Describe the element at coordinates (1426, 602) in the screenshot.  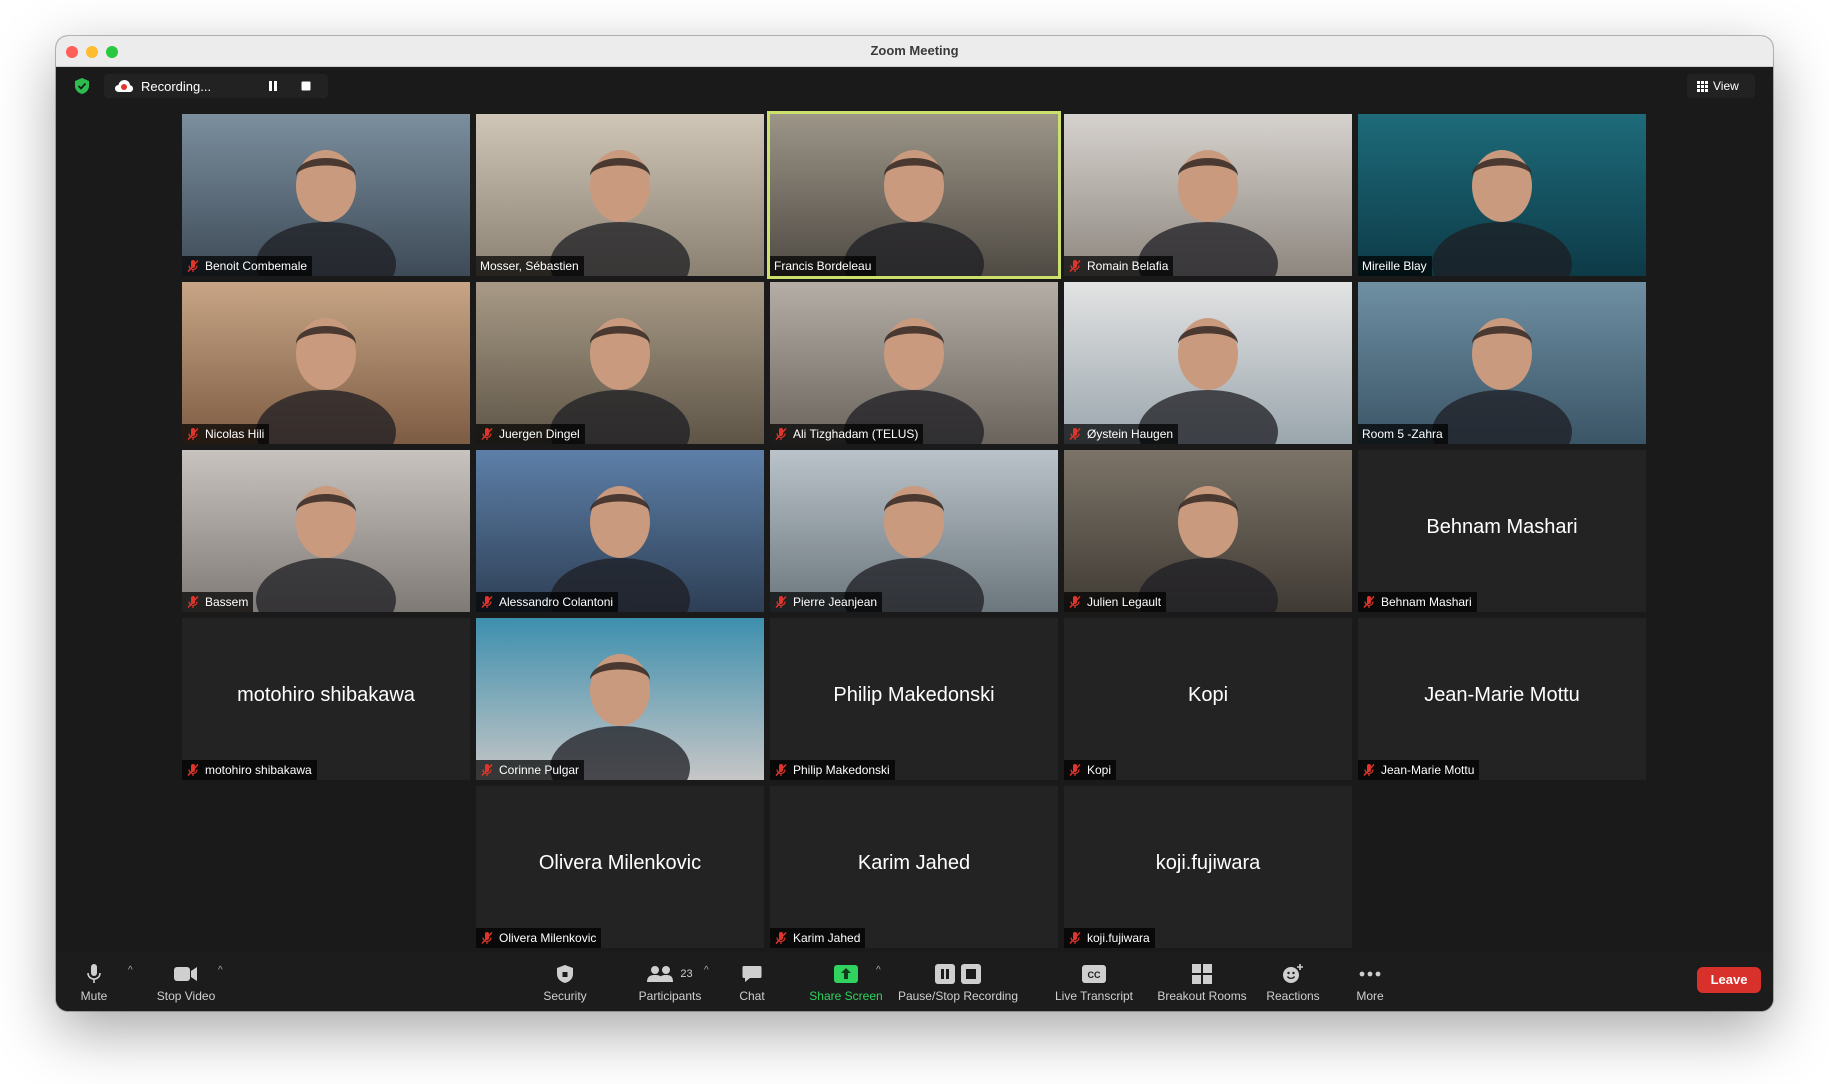
I see `participant-name: Behnam Mashari` at that location.